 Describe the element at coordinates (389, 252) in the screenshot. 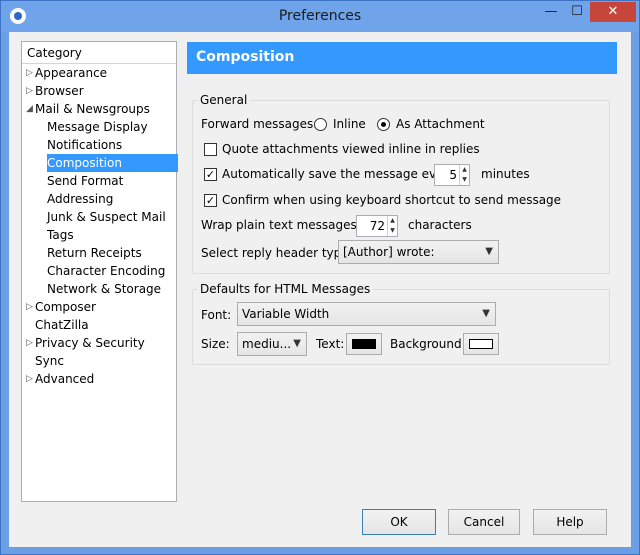

I see `reply-header-value: [Author] wrote:` at that location.